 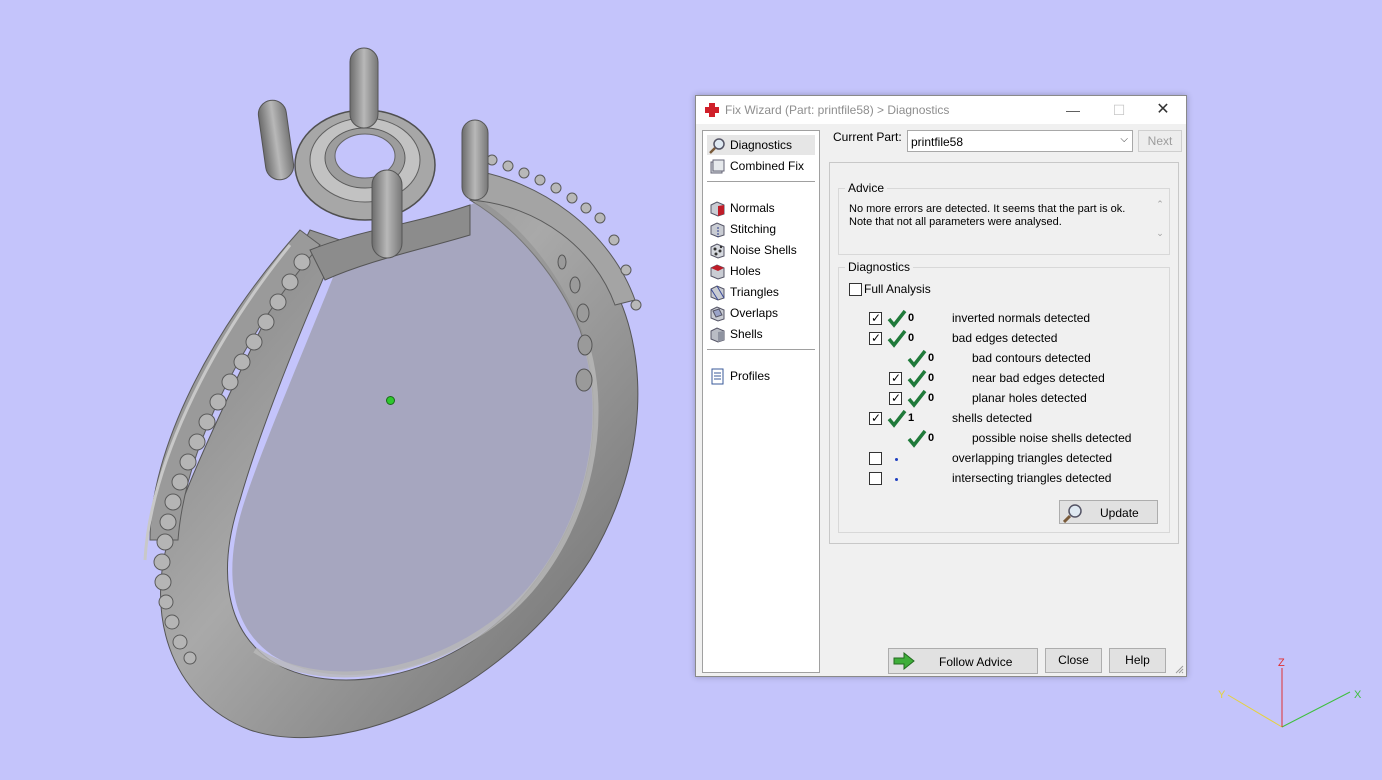 I want to click on inverted-normals-count: 0, so click(x=911, y=318).